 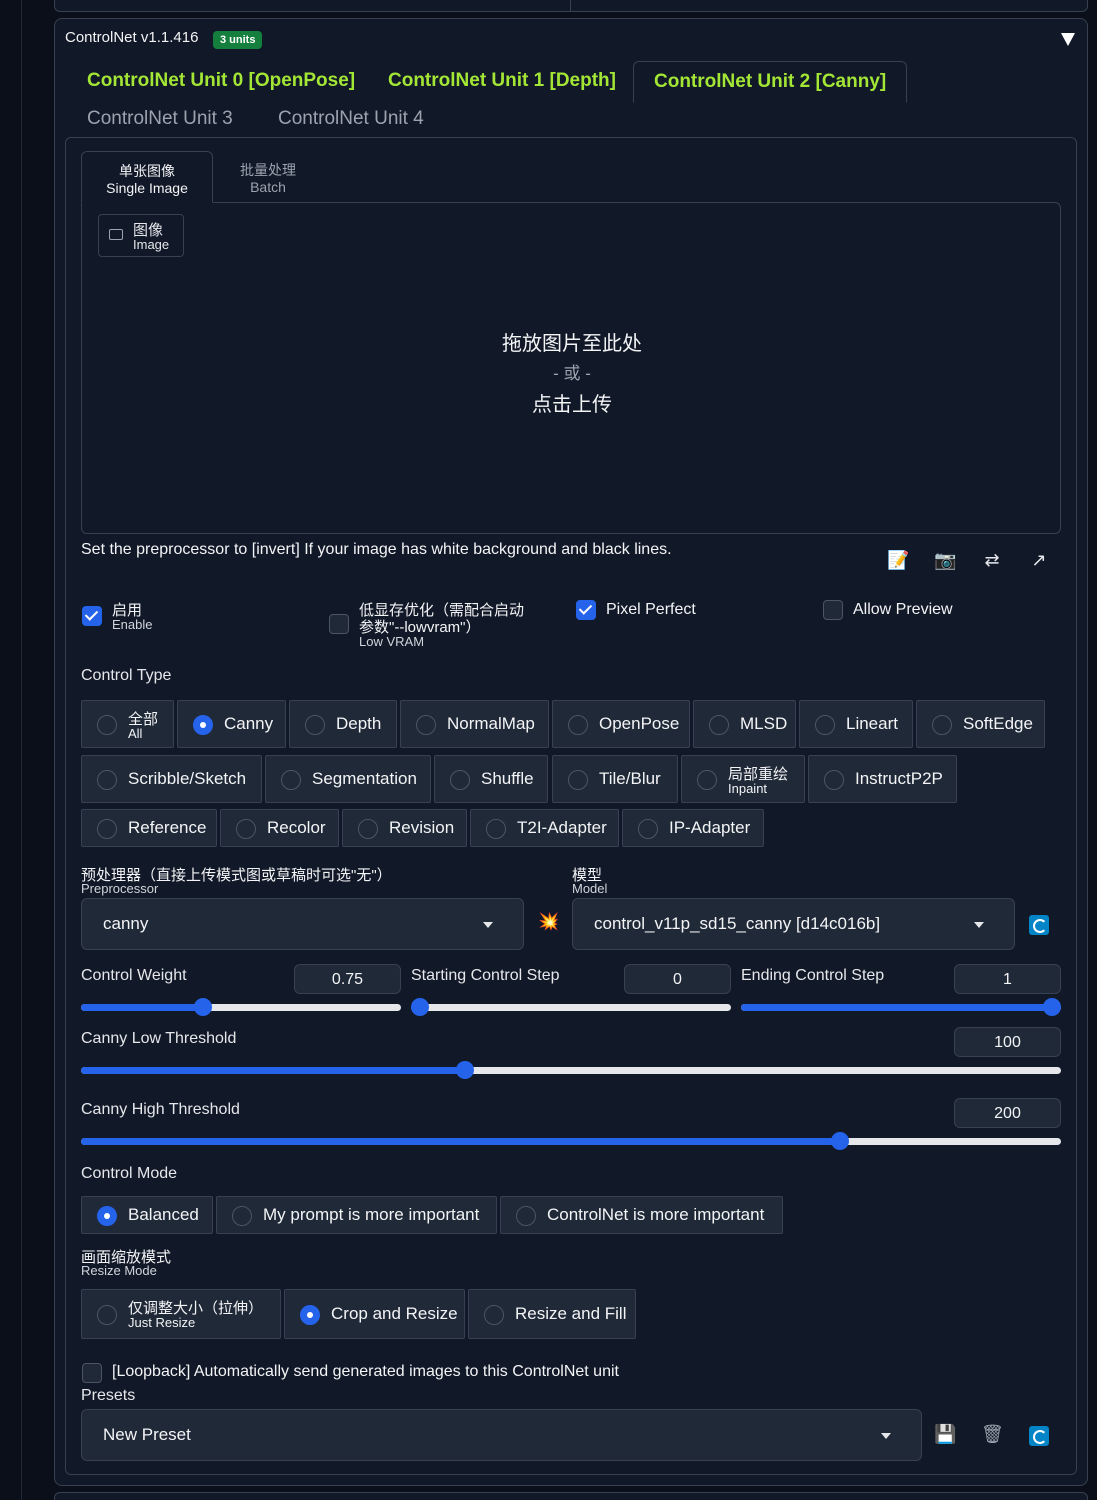 What do you see at coordinates (903, 609) in the screenshot?
I see `allow-preview-label: Allow Preview` at bounding box center [903, 609].